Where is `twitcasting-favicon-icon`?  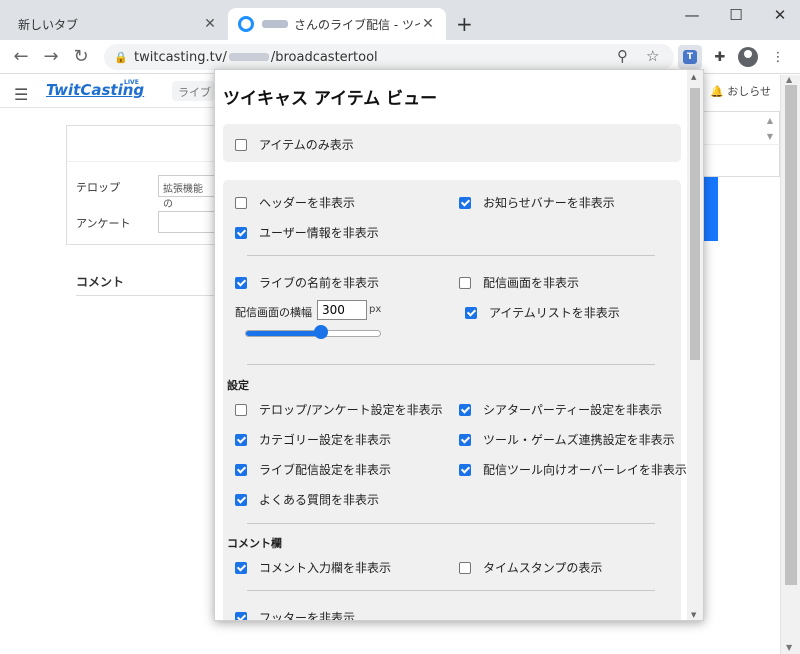 twitcasting-favicon-icon is located at coordinates (246, 24).